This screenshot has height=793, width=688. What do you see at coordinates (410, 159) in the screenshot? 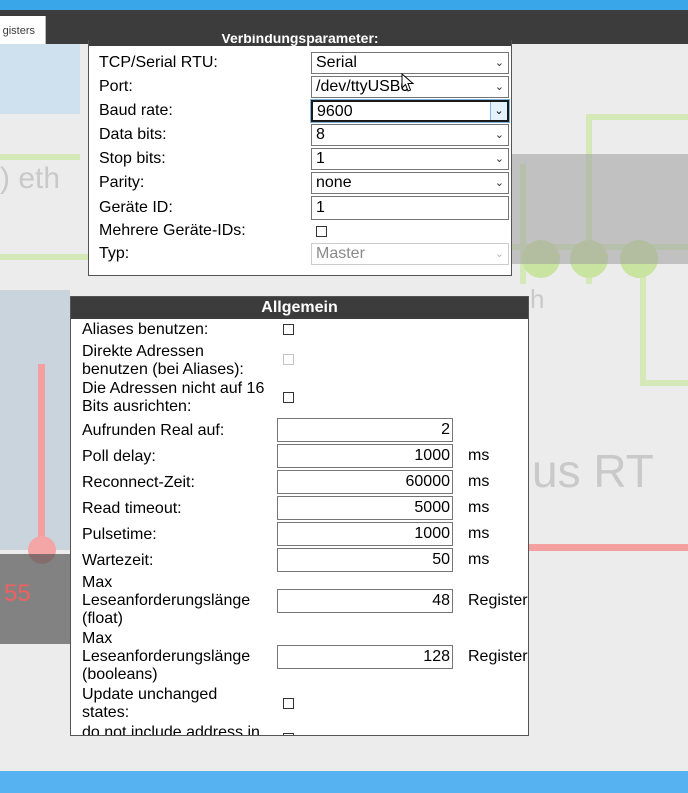
I see `select-stop-bits: 1 ⌄` at bounding box center [410, 159].